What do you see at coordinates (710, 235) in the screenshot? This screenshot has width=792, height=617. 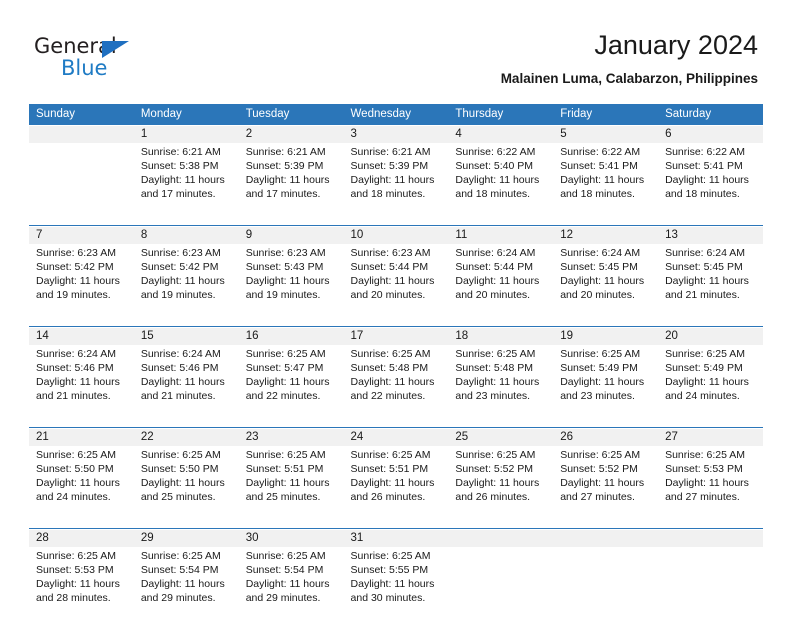 I see `day-number: 13` at bounding box center [710, 235].